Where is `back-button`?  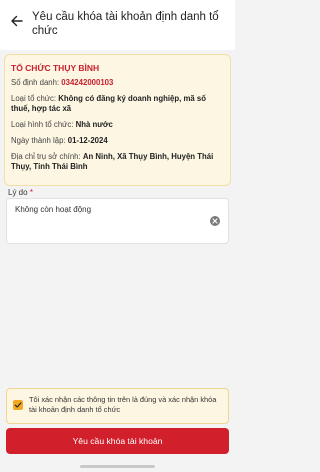
back-button is located at coordinates (17, 21).